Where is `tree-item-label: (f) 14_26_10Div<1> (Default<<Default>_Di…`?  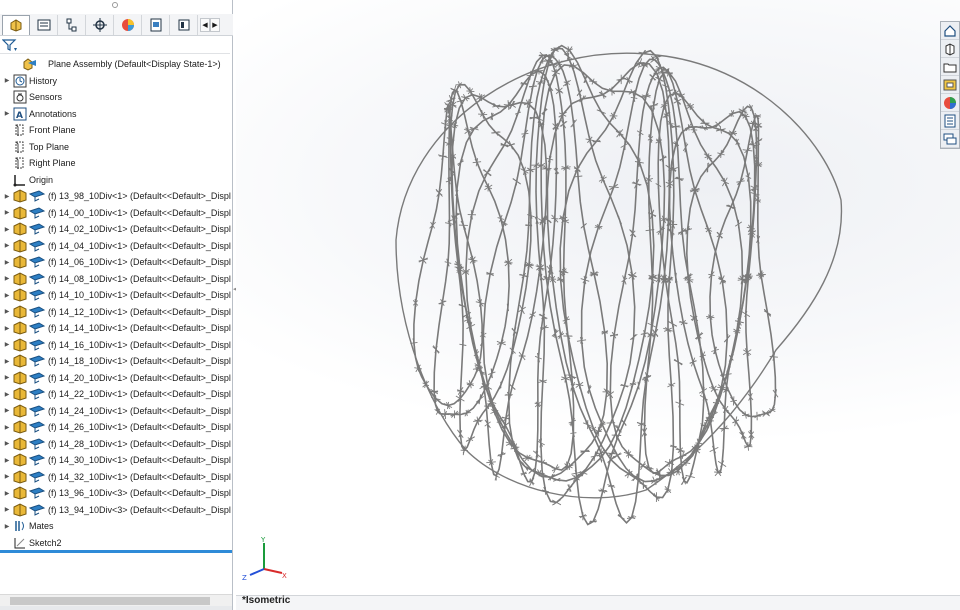 tree-item-label: (f) 14_26_10Div<1> (Default<<Default>_Di… is located at coordinates (139, 427).